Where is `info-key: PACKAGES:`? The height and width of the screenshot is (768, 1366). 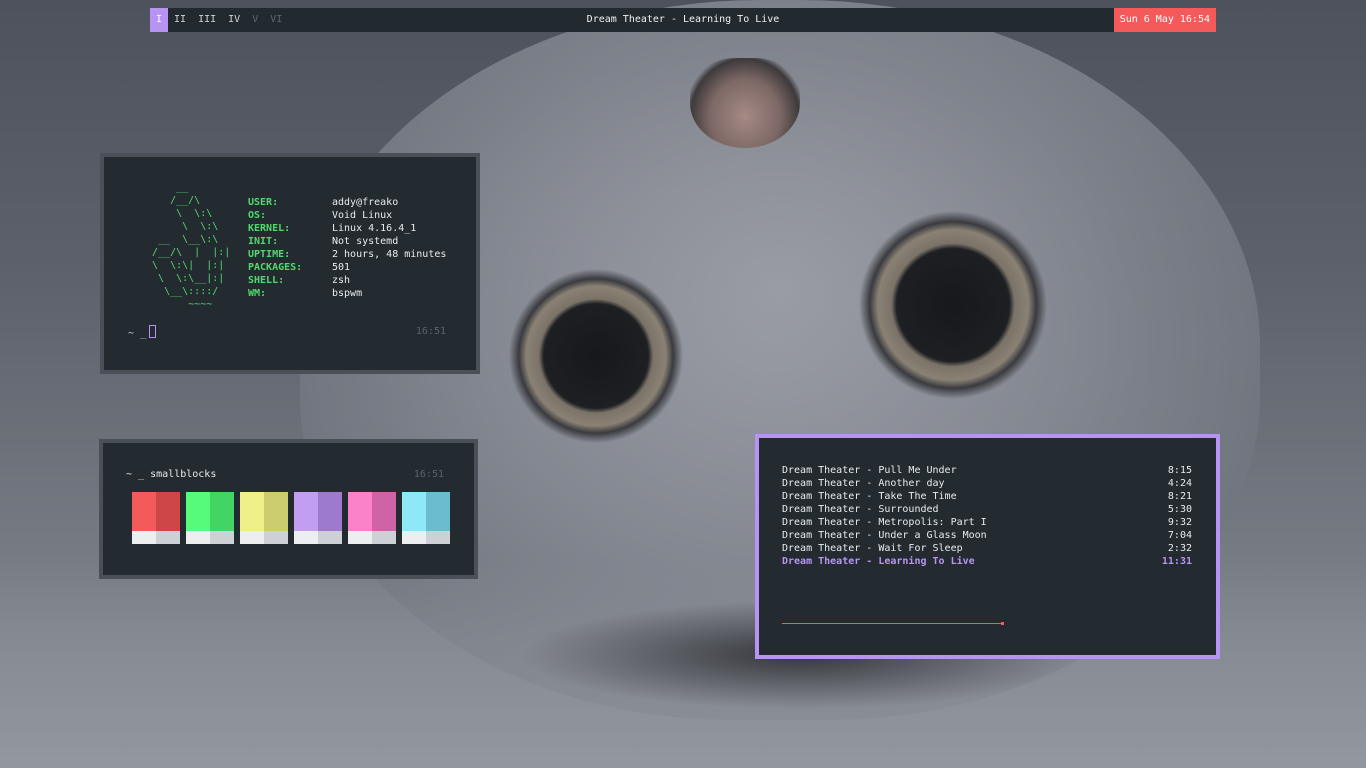 info-key: PACKAGES: is located at coordinates (275, 267).